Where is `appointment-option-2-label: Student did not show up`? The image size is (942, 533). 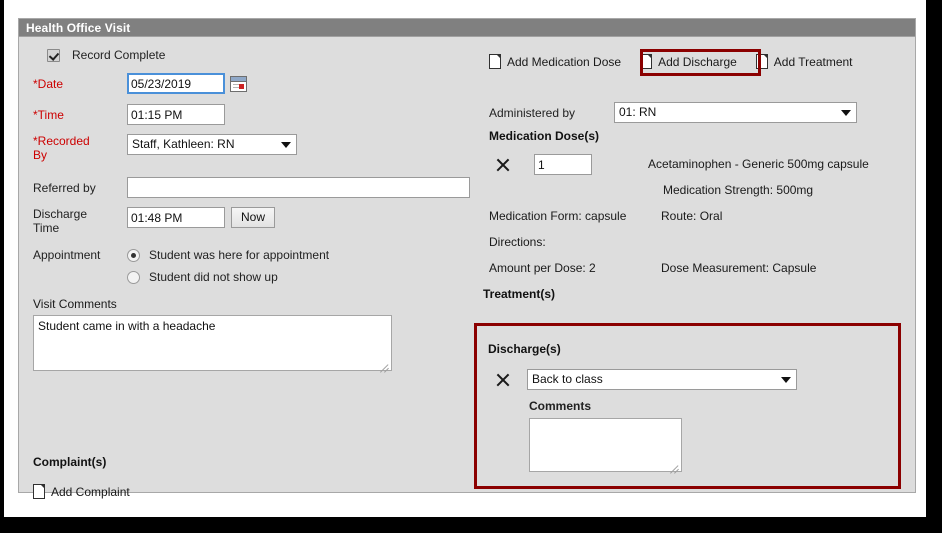
appointment-option-2-label: Student did not show up is located at coordinates (213, 277).